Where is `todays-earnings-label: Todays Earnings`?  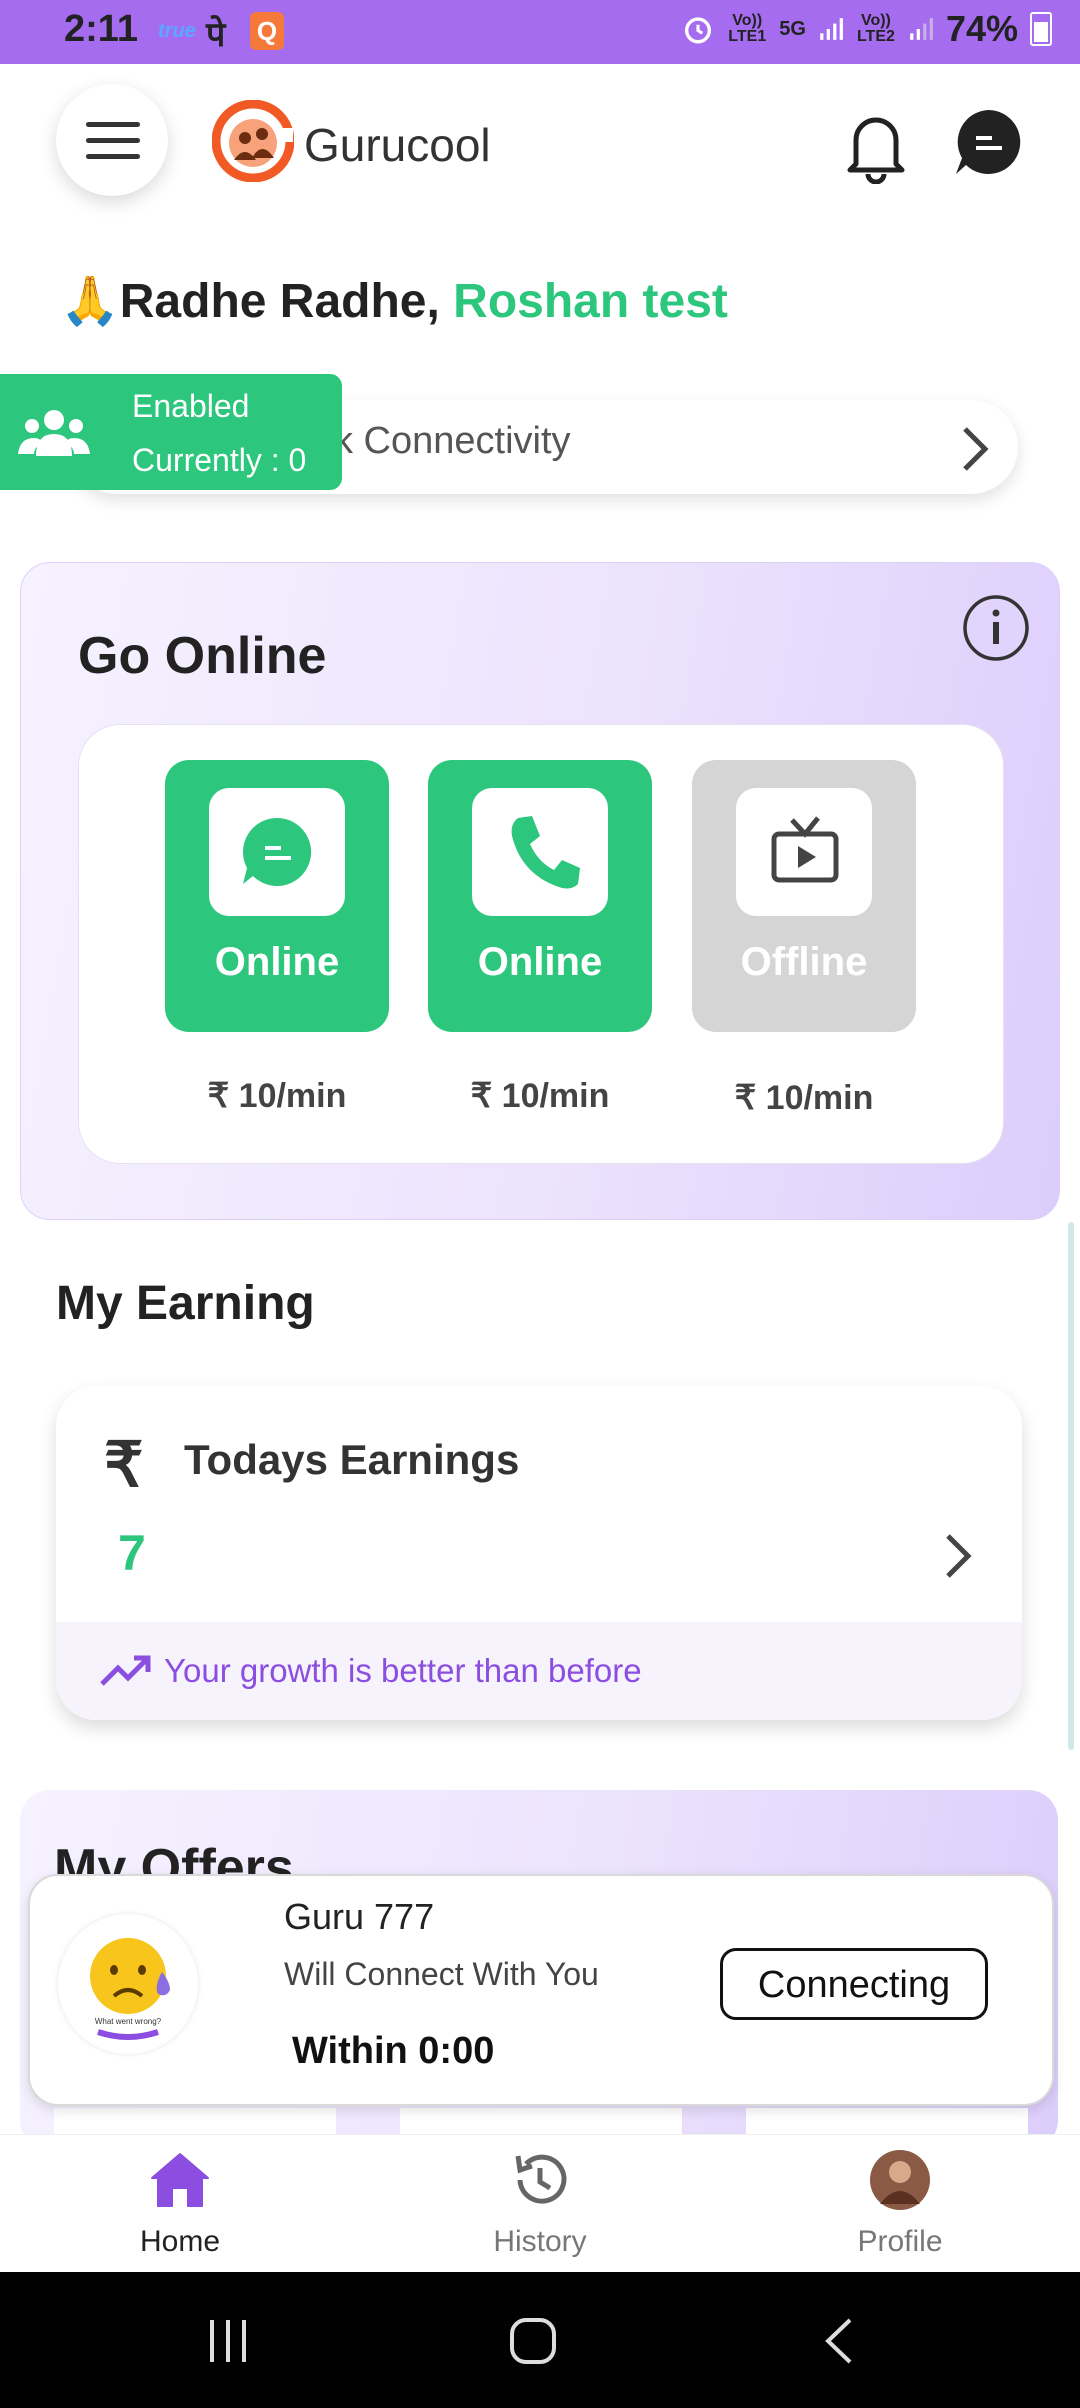
todays-earnings-label: Todays Earnings is located at coordinates (352, 1459).